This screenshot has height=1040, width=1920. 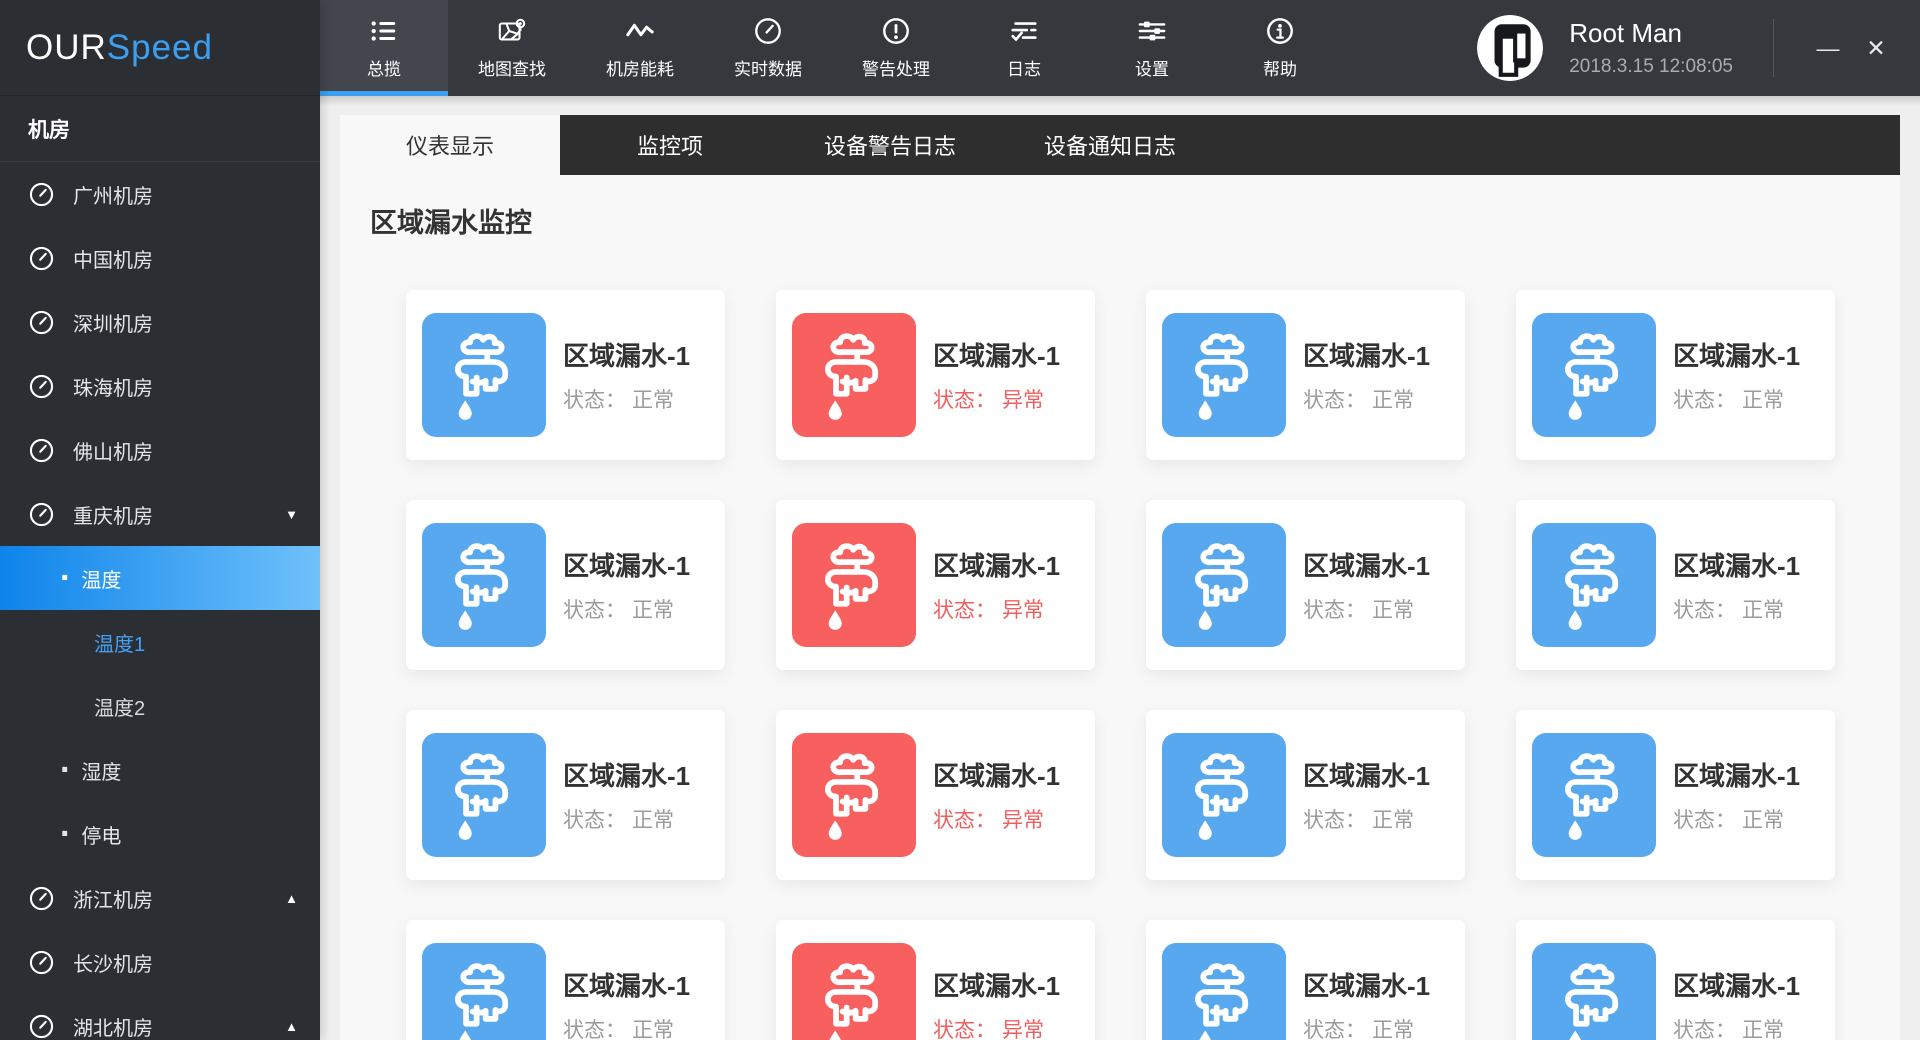 I want to click on user-name: Root Man, so click(x=1625, y=33).